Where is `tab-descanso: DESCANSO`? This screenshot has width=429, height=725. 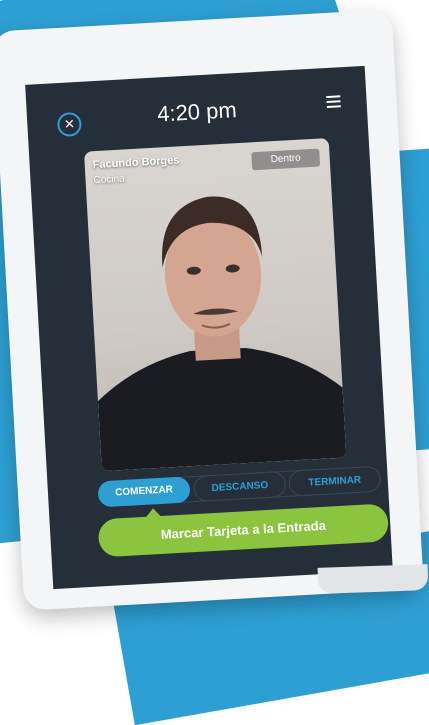 tab-descanso: DESCANSO is located at coordinates (240, 486).